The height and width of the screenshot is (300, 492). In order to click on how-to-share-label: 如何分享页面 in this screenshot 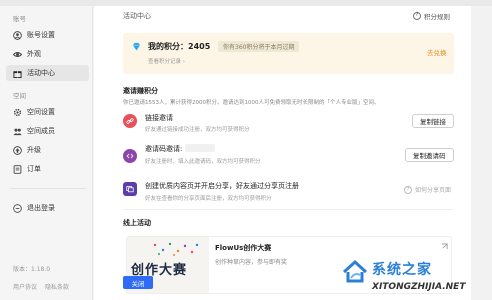, I will do `click(433, 190)`.